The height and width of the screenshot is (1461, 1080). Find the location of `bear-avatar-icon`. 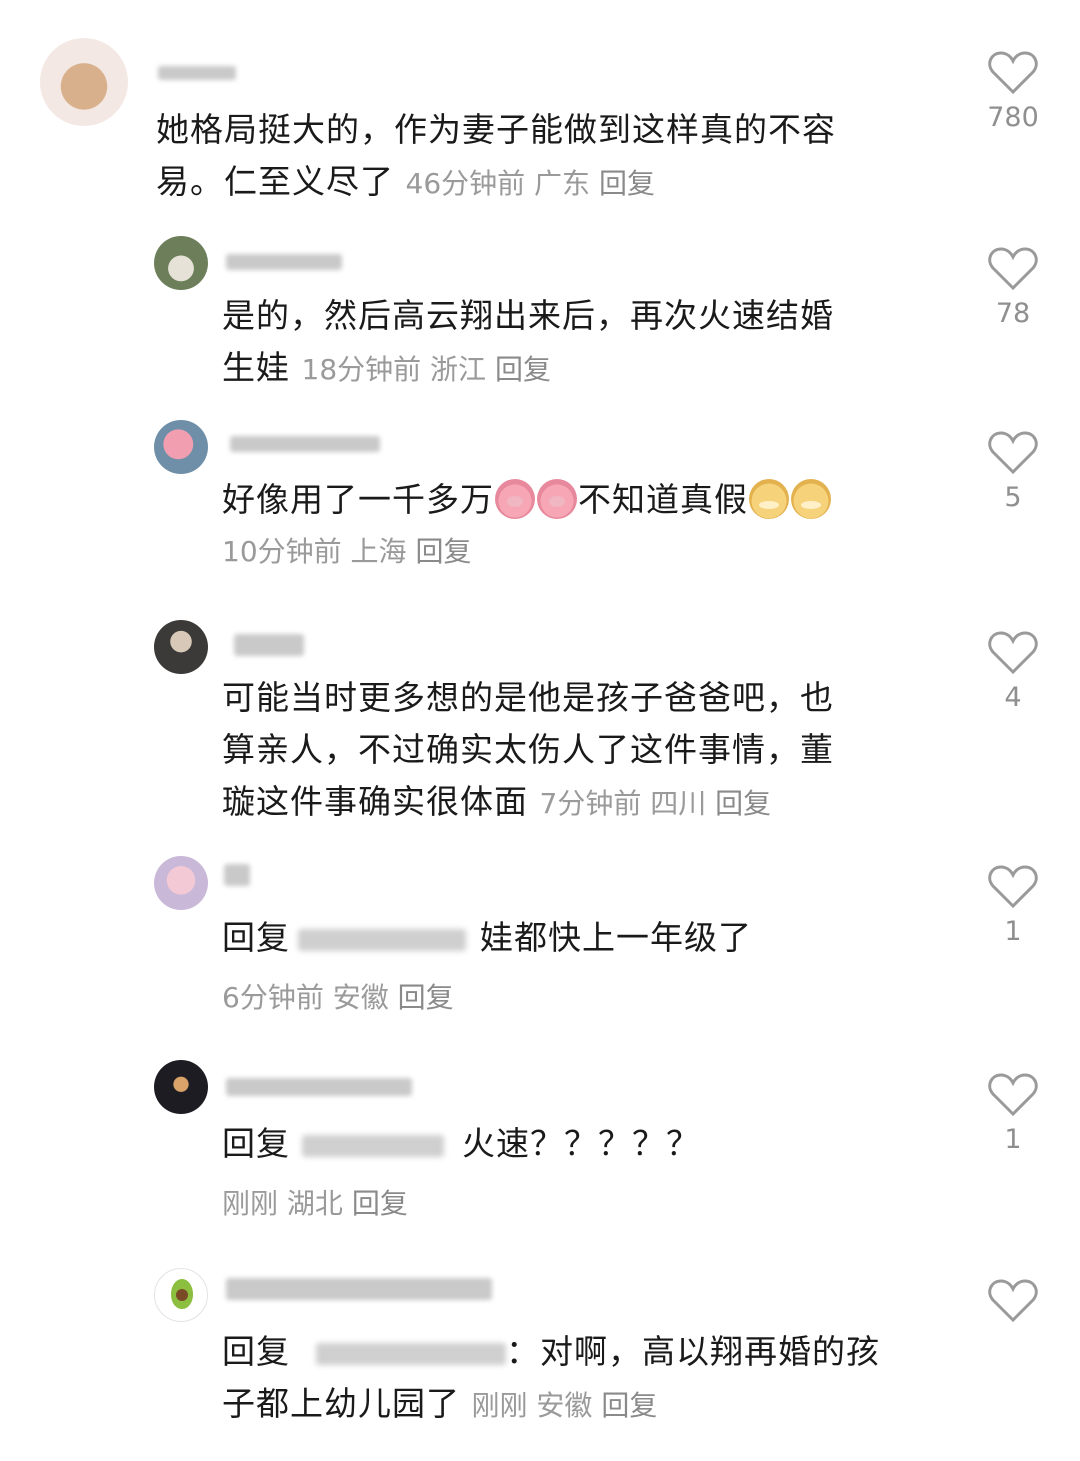

bear-avatar-icon is located at coordinates (84, 82).